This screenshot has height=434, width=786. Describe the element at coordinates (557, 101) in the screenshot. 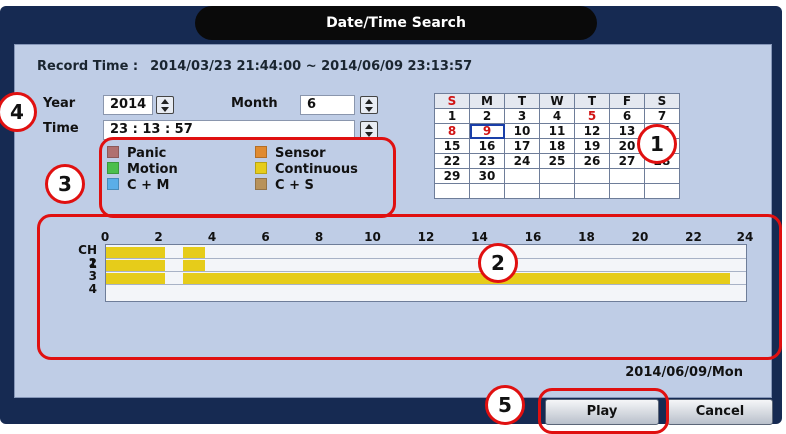

I see `calendar-header-wed: W` at that location.